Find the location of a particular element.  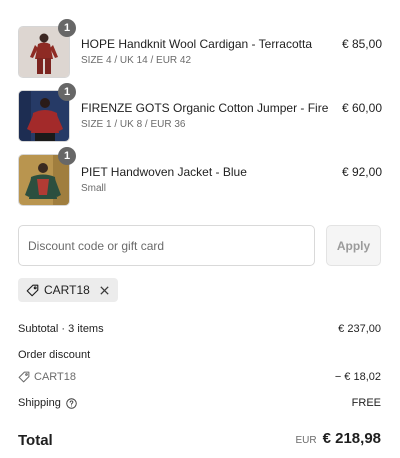

total-currency: EUR is located at coordinates (306, 440).